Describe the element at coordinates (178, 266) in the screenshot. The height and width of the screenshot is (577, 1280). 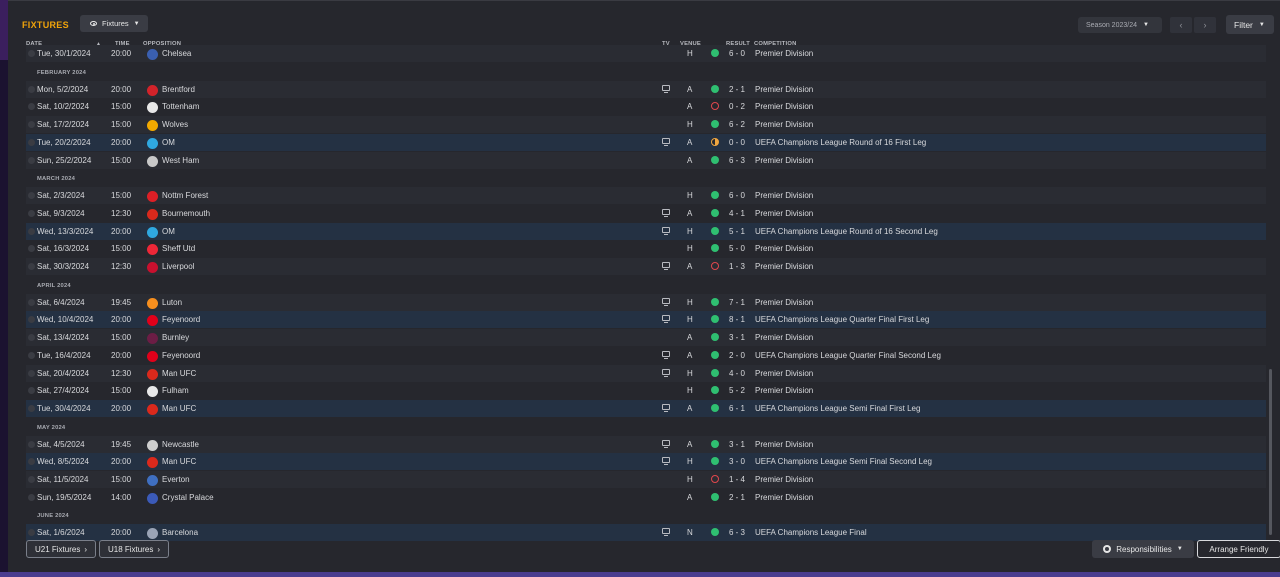
I see `fixture-opposition: Liverpool` at that location.